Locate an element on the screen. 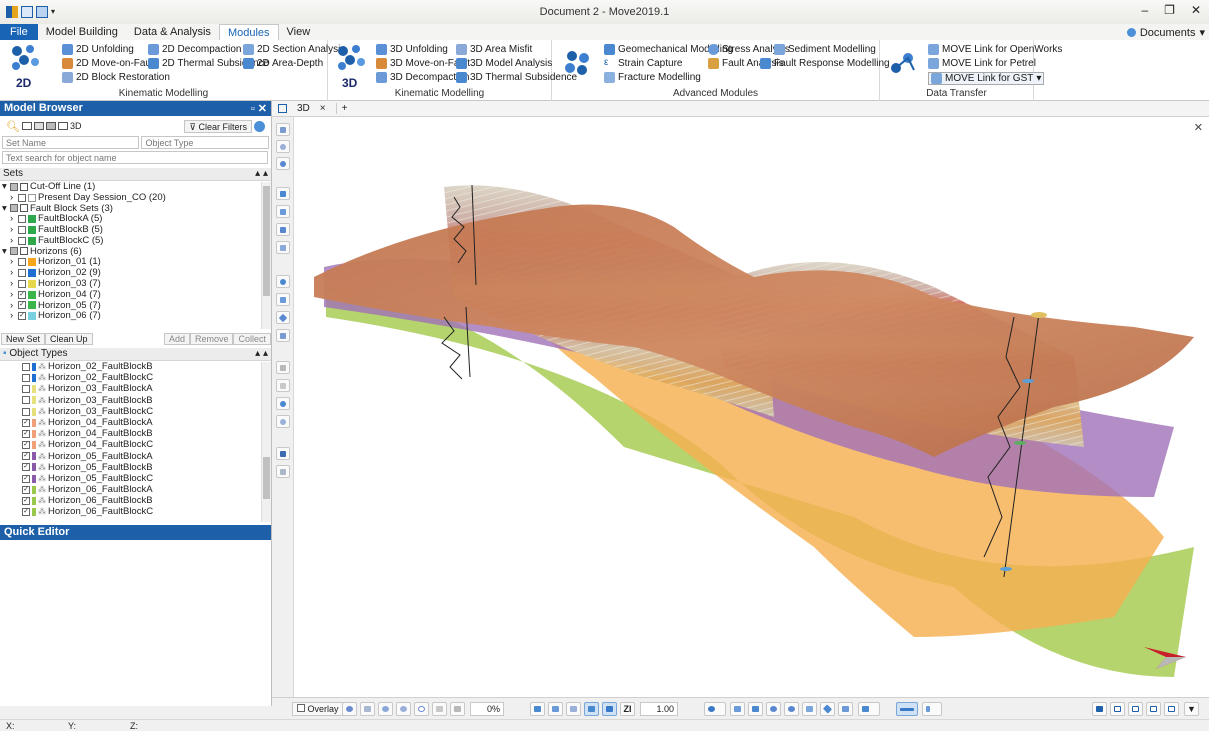 The width and height of the screenshot is (1209, 731). grid-button is located at coordinates (439, 709).